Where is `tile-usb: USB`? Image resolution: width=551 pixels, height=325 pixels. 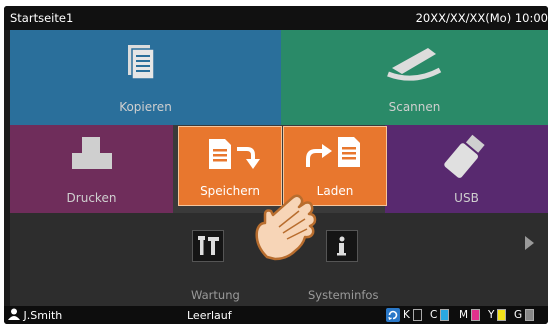 tile-usb: USB is located at coordinates (466, 170).